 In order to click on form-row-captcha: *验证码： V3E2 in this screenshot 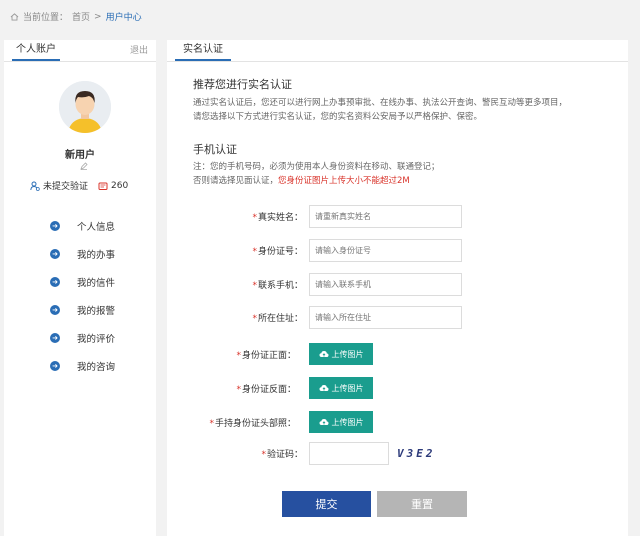, I will do `click(397, 453)`.